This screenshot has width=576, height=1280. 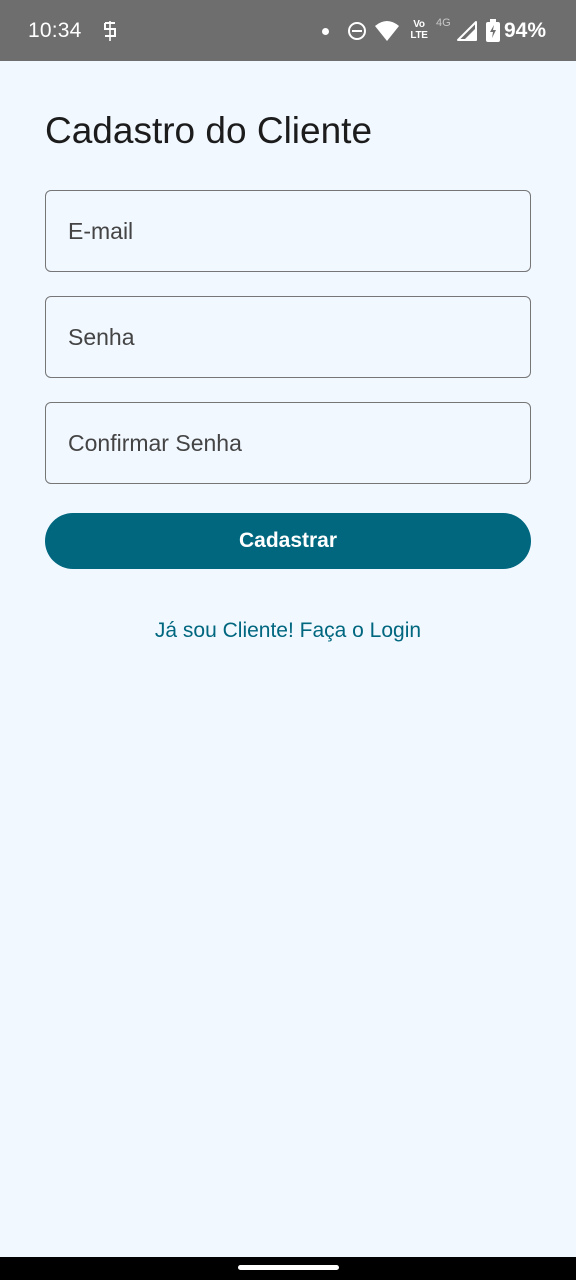 I want to click on login-link: Já sou Cliente! Faça o Login, so click(x=288, y=631).